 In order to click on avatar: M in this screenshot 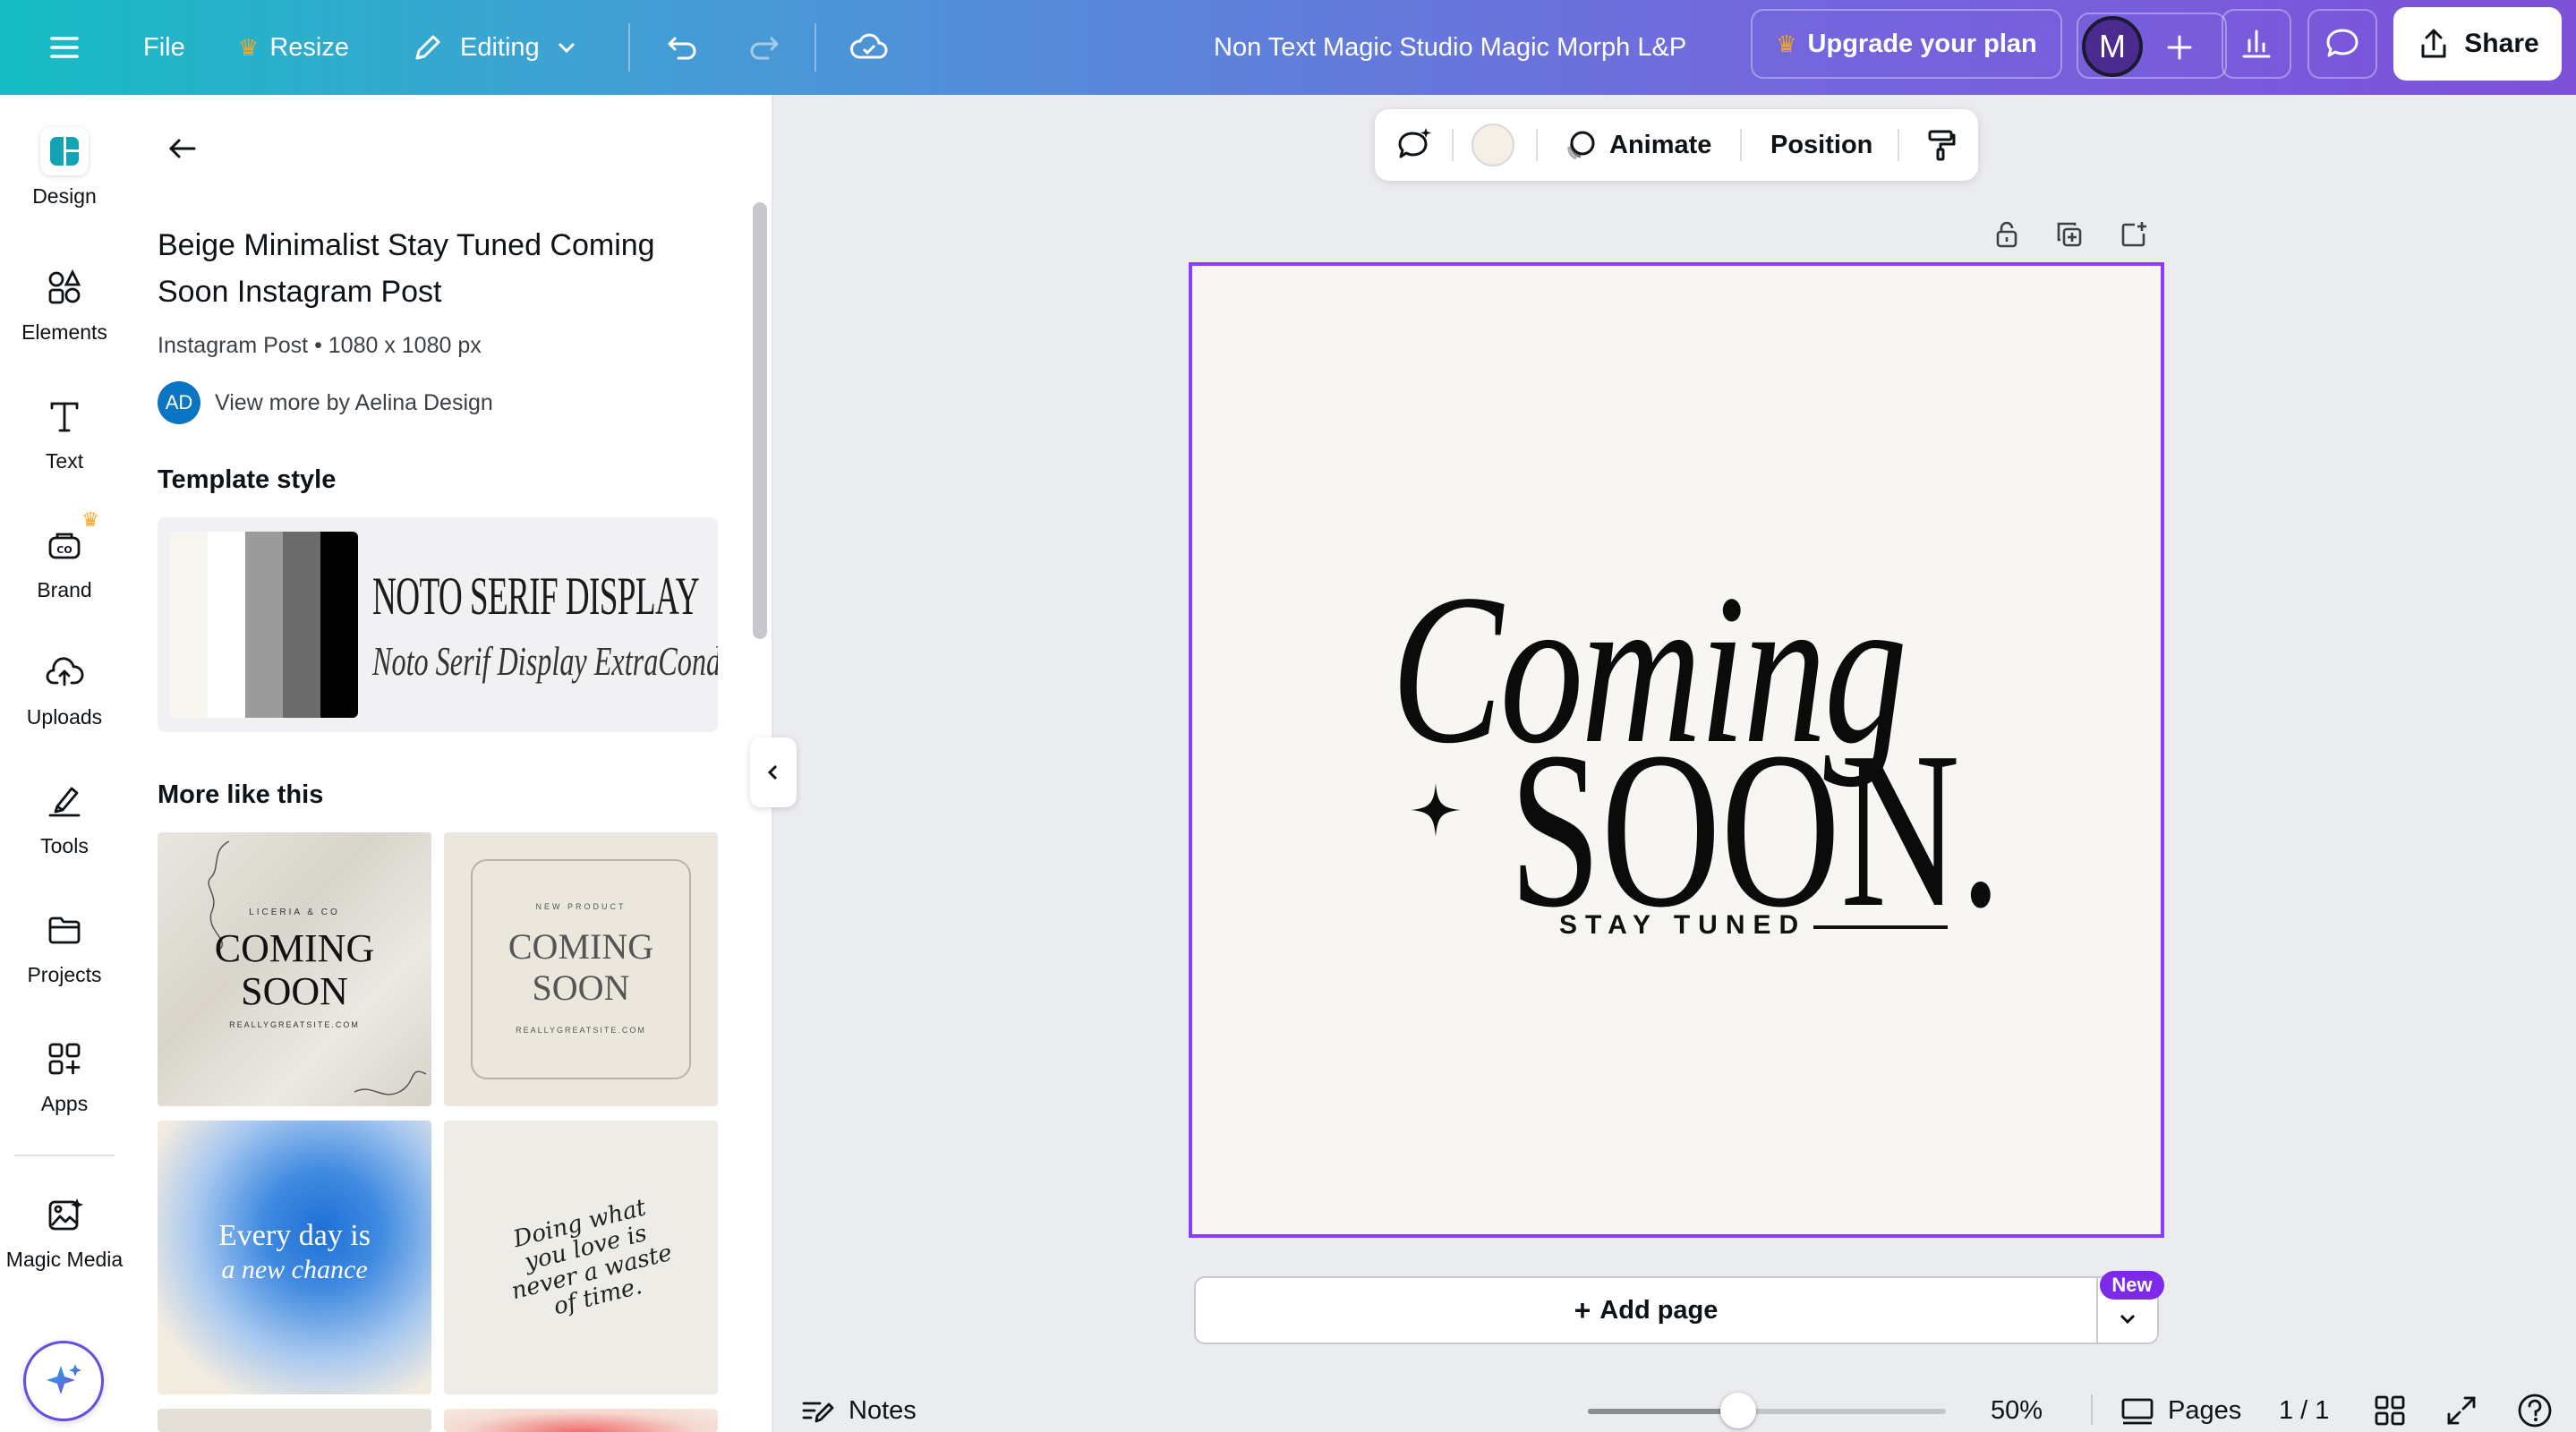, I will do `click(2112, 46)`.